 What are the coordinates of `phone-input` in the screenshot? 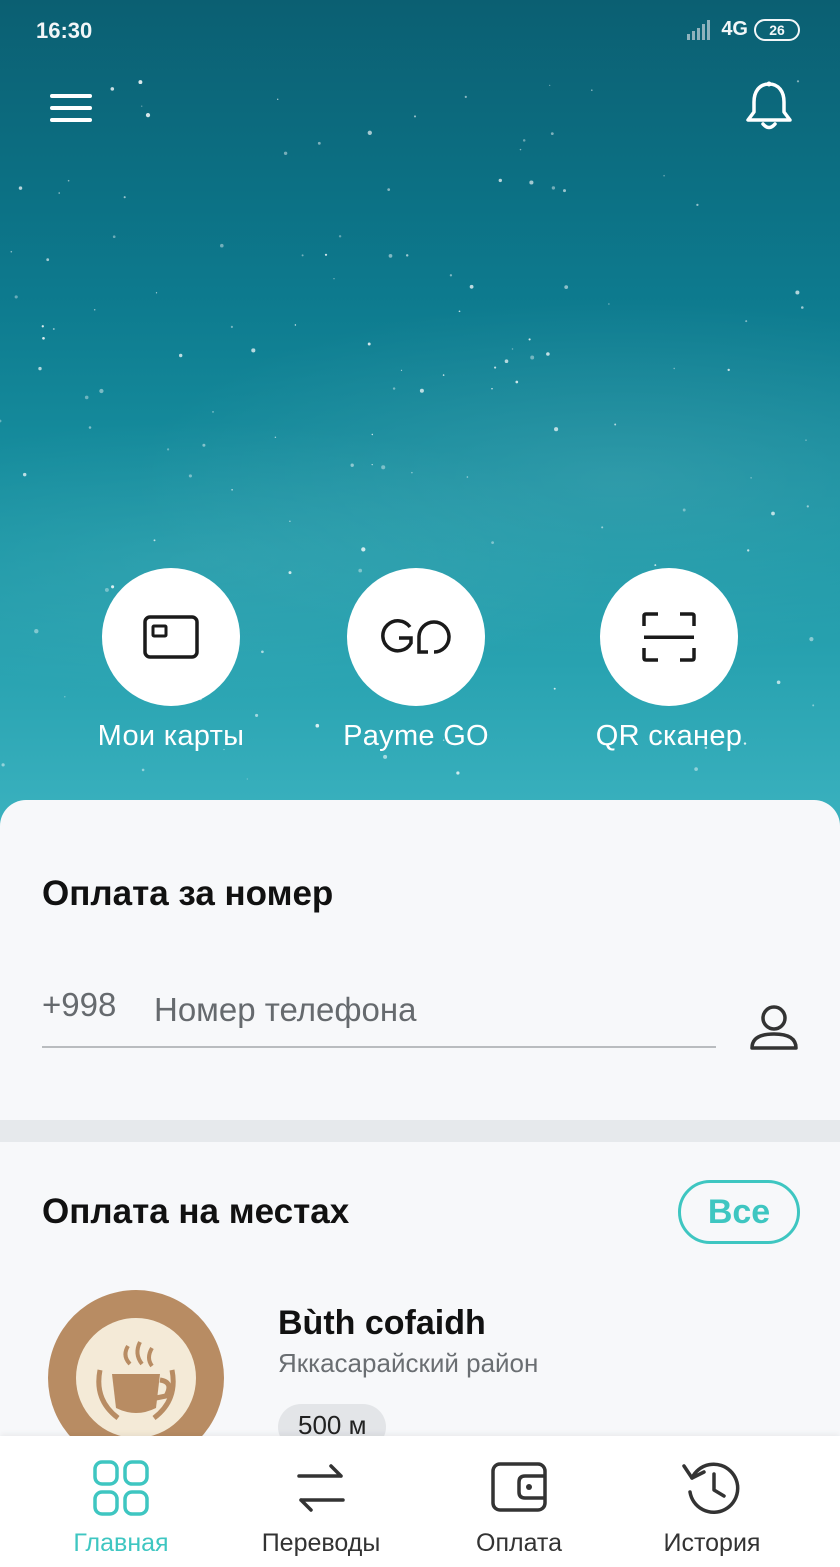 It's located at (434, 1010).